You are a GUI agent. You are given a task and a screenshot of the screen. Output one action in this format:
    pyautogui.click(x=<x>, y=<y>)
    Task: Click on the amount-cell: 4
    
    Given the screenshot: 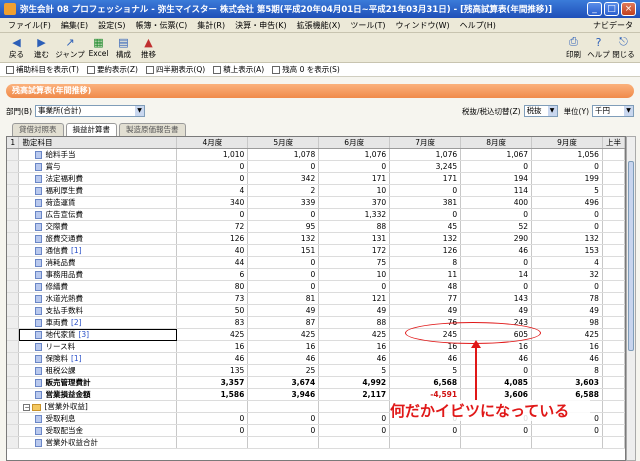 What is the action you would take?
    pyautogui.click(x=567, y=262)
    